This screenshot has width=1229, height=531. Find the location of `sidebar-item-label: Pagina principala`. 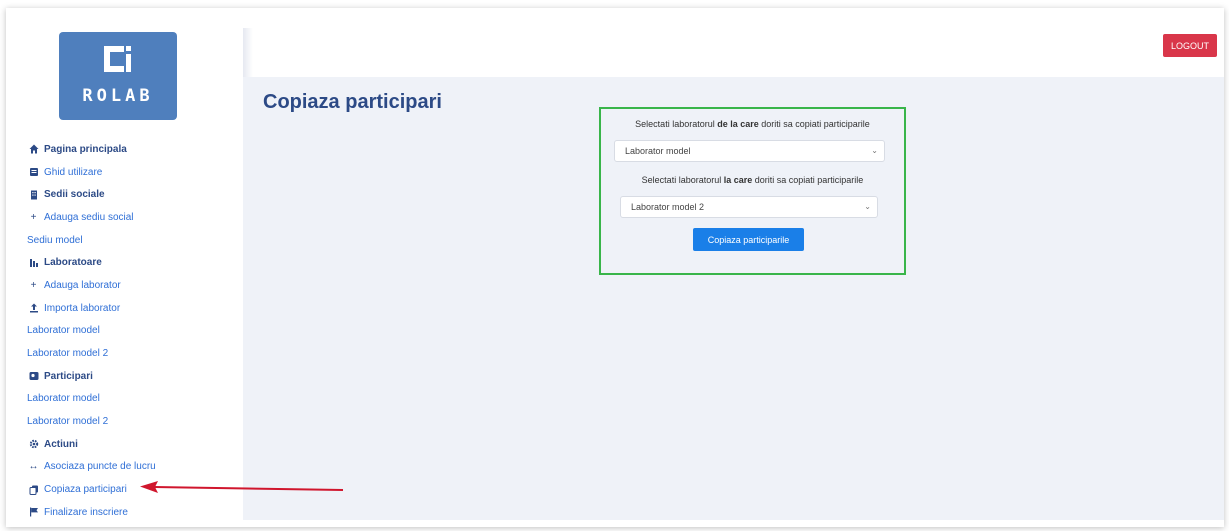

sidebar-item-label: Pagina principala is located at coordinates (85, 149).